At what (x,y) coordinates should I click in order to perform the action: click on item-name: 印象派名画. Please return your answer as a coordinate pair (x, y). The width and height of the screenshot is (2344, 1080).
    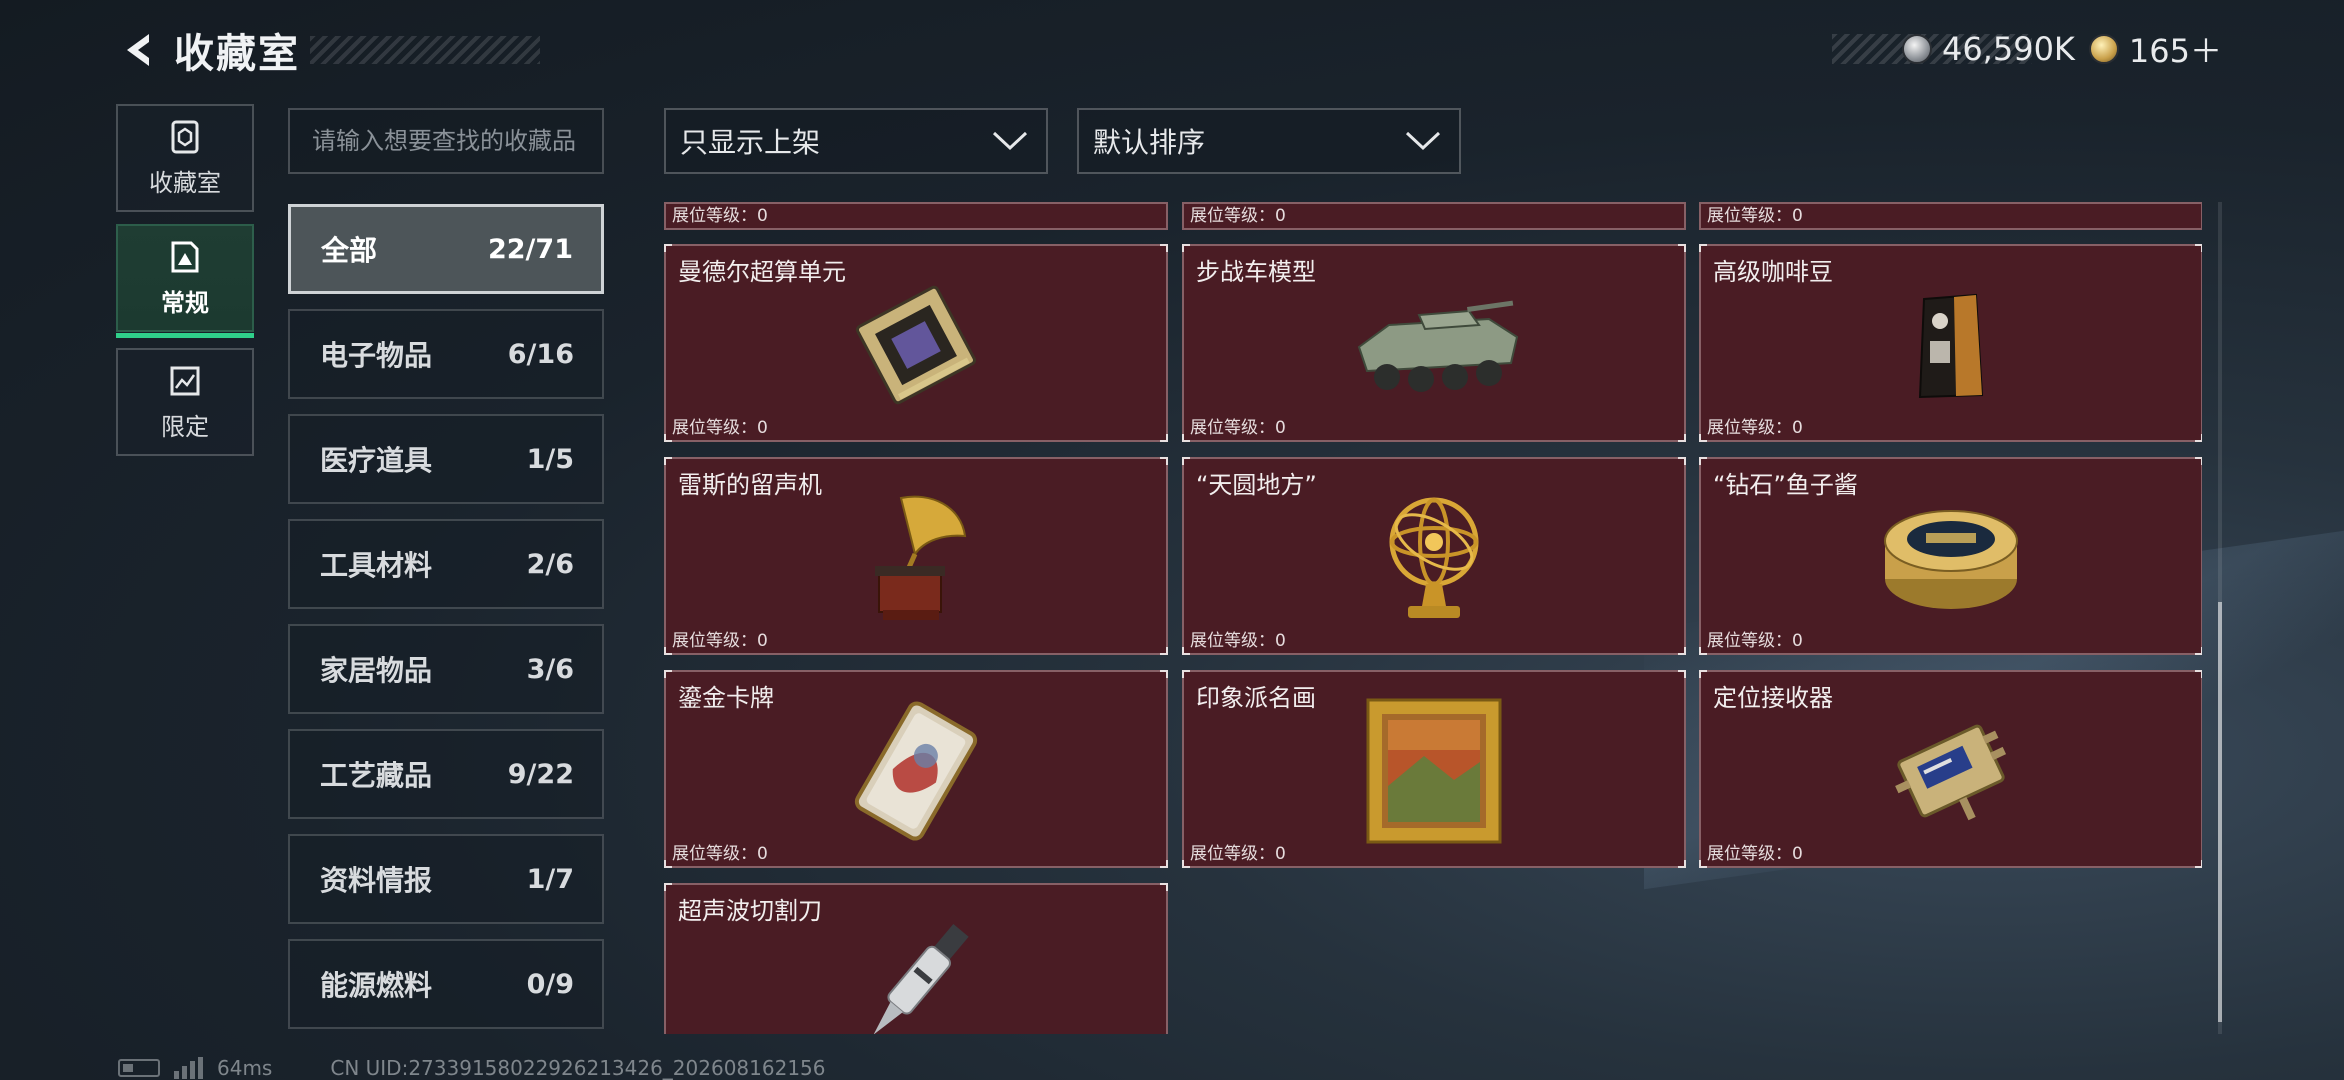
    Looking at the image, I should click on (1256, 698).